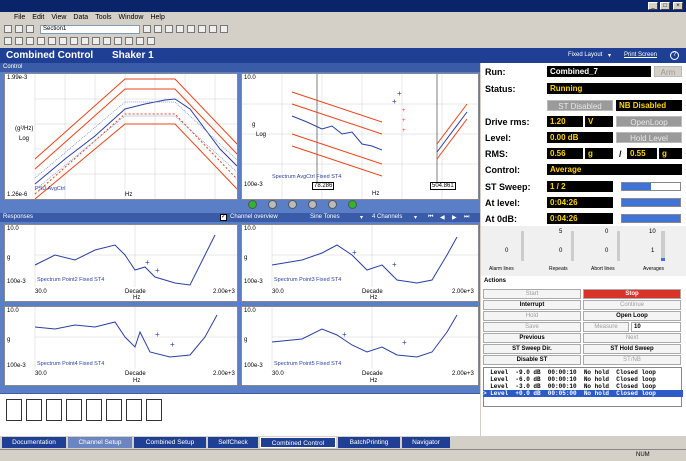  What do you see at coordinates (202, 29) in the screenshot?
I see `export-icon` at bounding box center [202, 29].